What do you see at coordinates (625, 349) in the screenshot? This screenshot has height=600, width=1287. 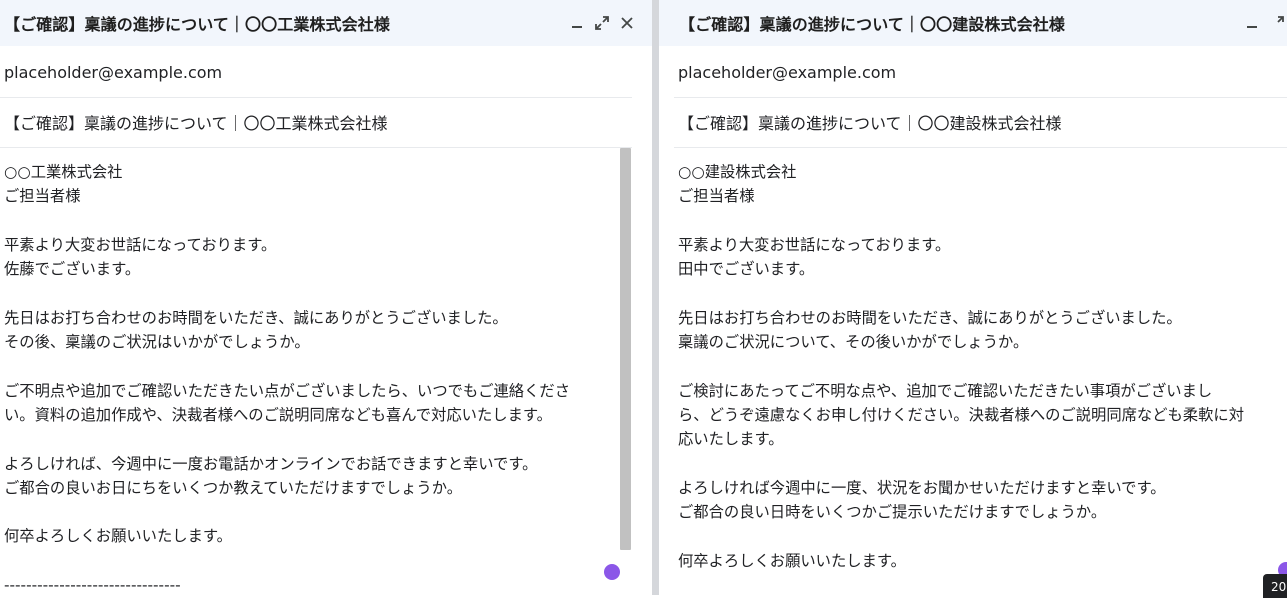 I see `scrollbar-thumb` at bounding box center [625, 349].